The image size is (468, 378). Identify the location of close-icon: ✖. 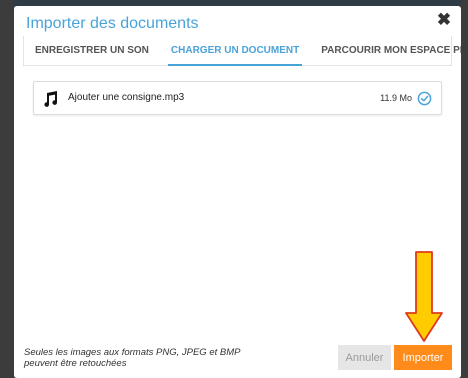
(444, 20).